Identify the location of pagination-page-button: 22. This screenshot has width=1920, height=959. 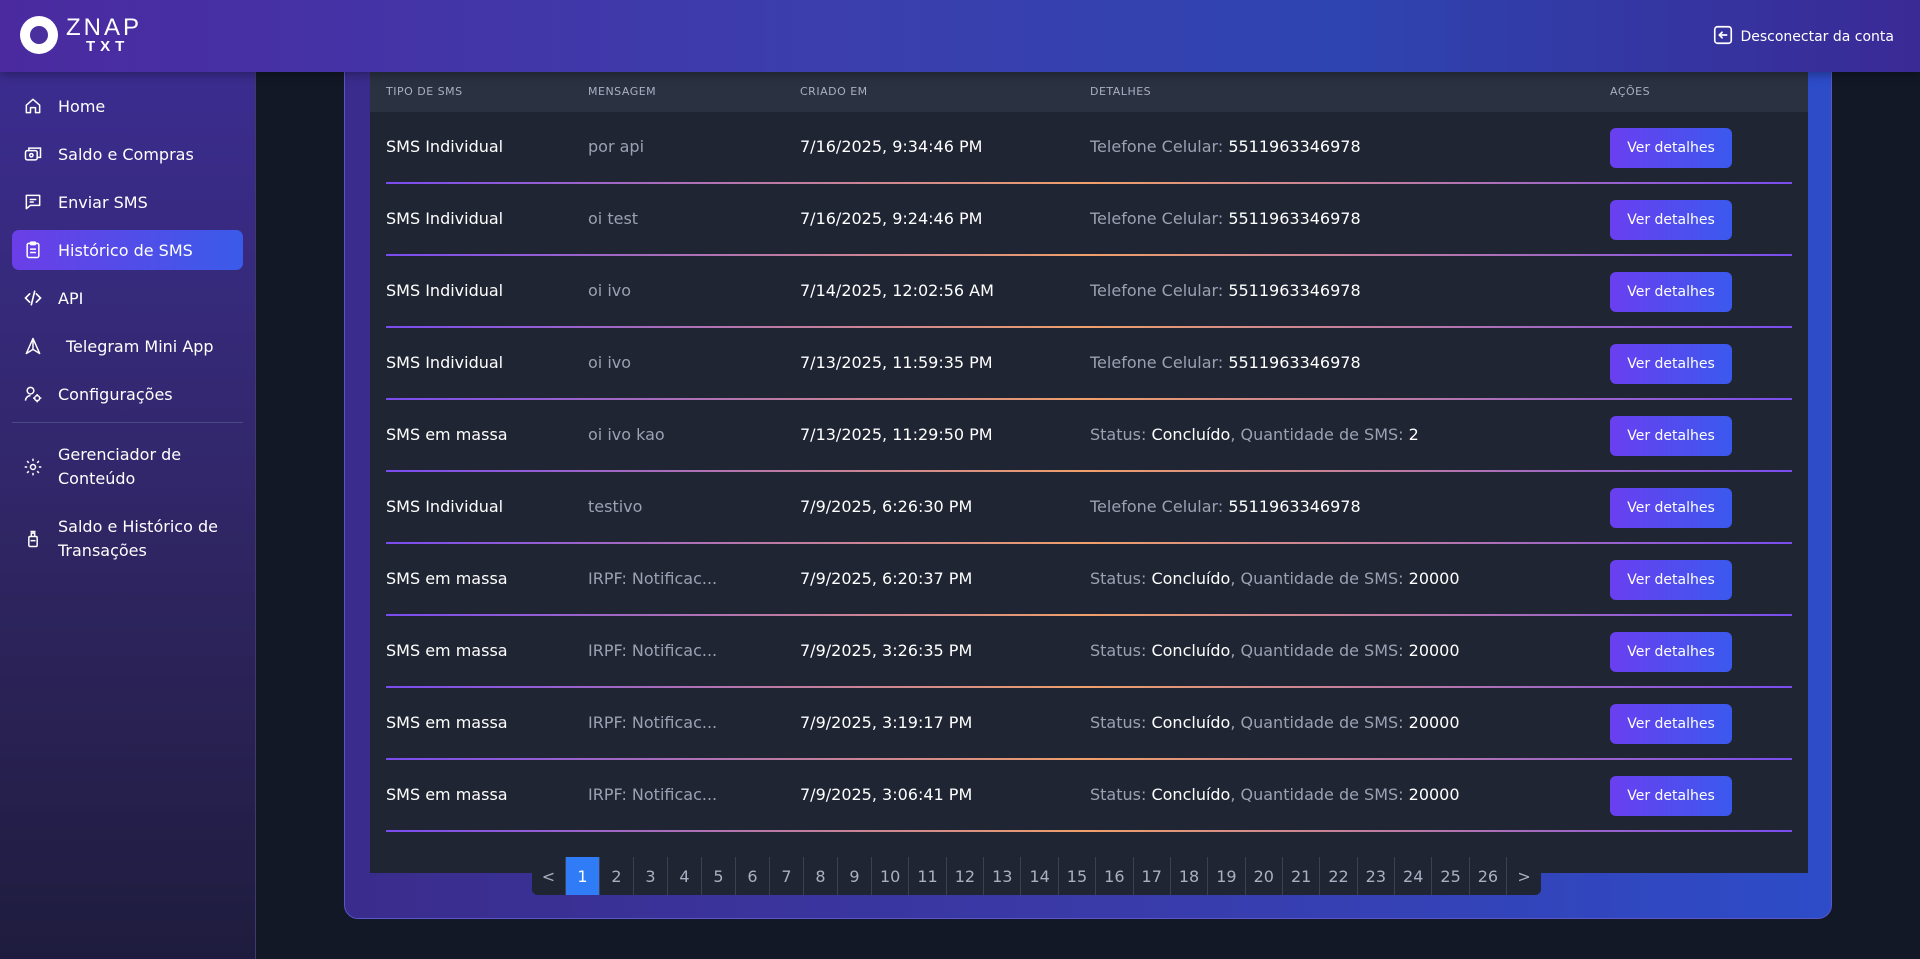
(1339, 876).